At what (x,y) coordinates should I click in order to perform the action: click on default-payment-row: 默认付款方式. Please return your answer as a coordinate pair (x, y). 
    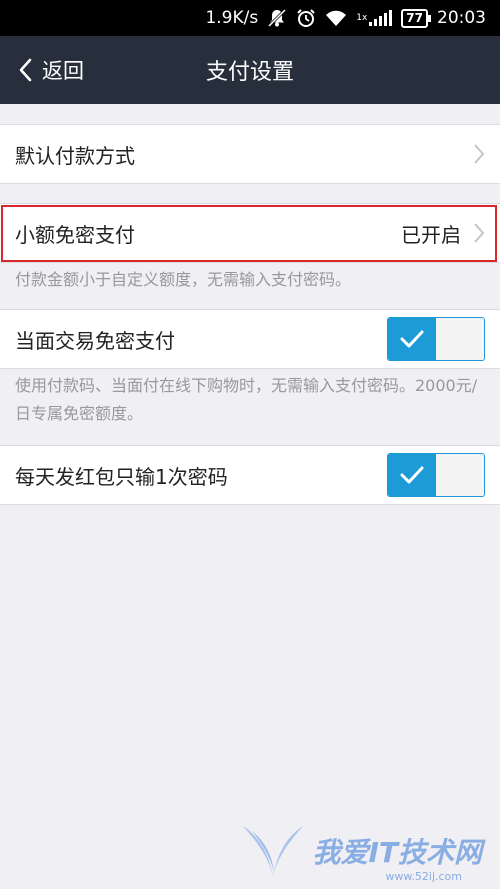
    Looking at the image, I should click on (250, 154).